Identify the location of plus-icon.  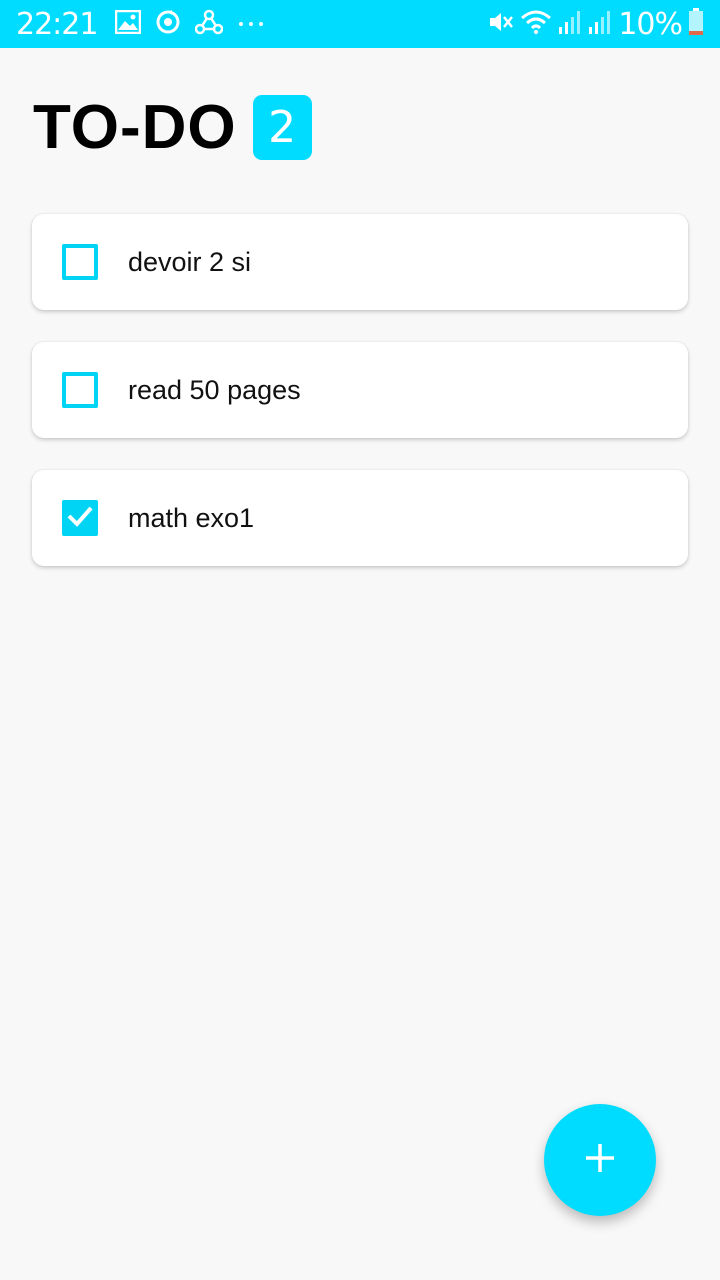
(600, 1160).